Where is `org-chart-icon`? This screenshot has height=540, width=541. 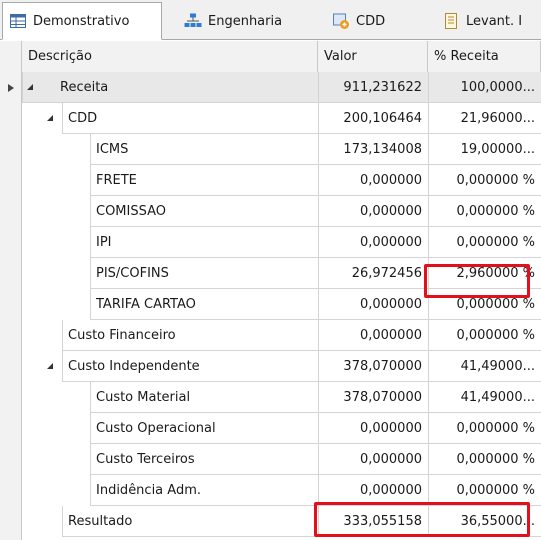 org-chart-icon is located at coordinates (193, 21).